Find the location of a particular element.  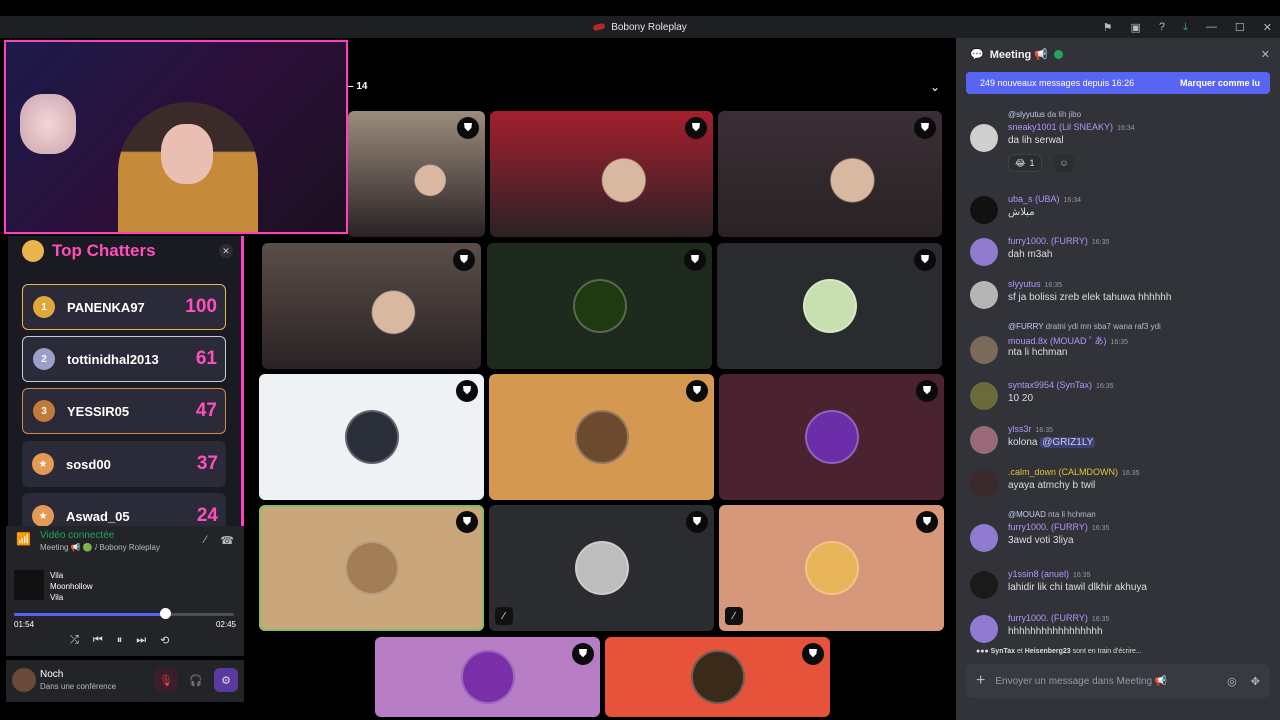

flag-icon: ⚑ is located at coordinates (1108, 27).